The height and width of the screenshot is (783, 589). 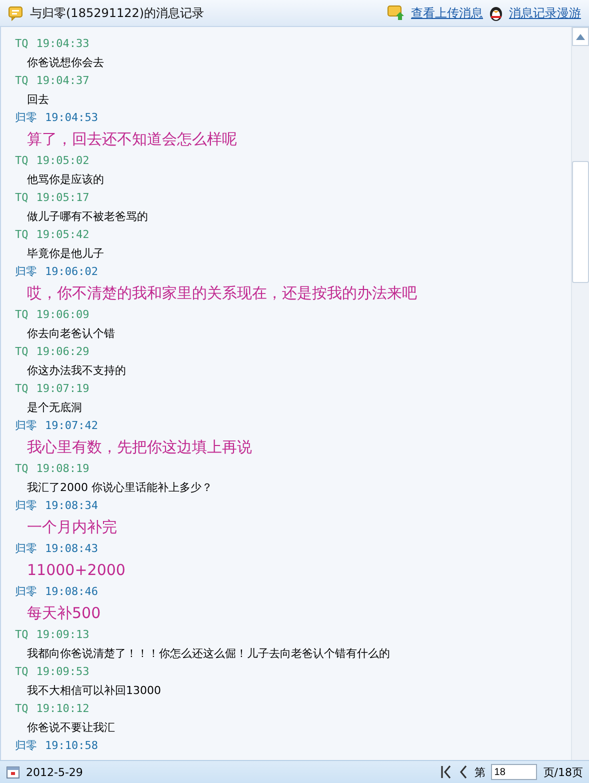 I want to click on message-time: 19:10:12, so click(x=63, y=708).